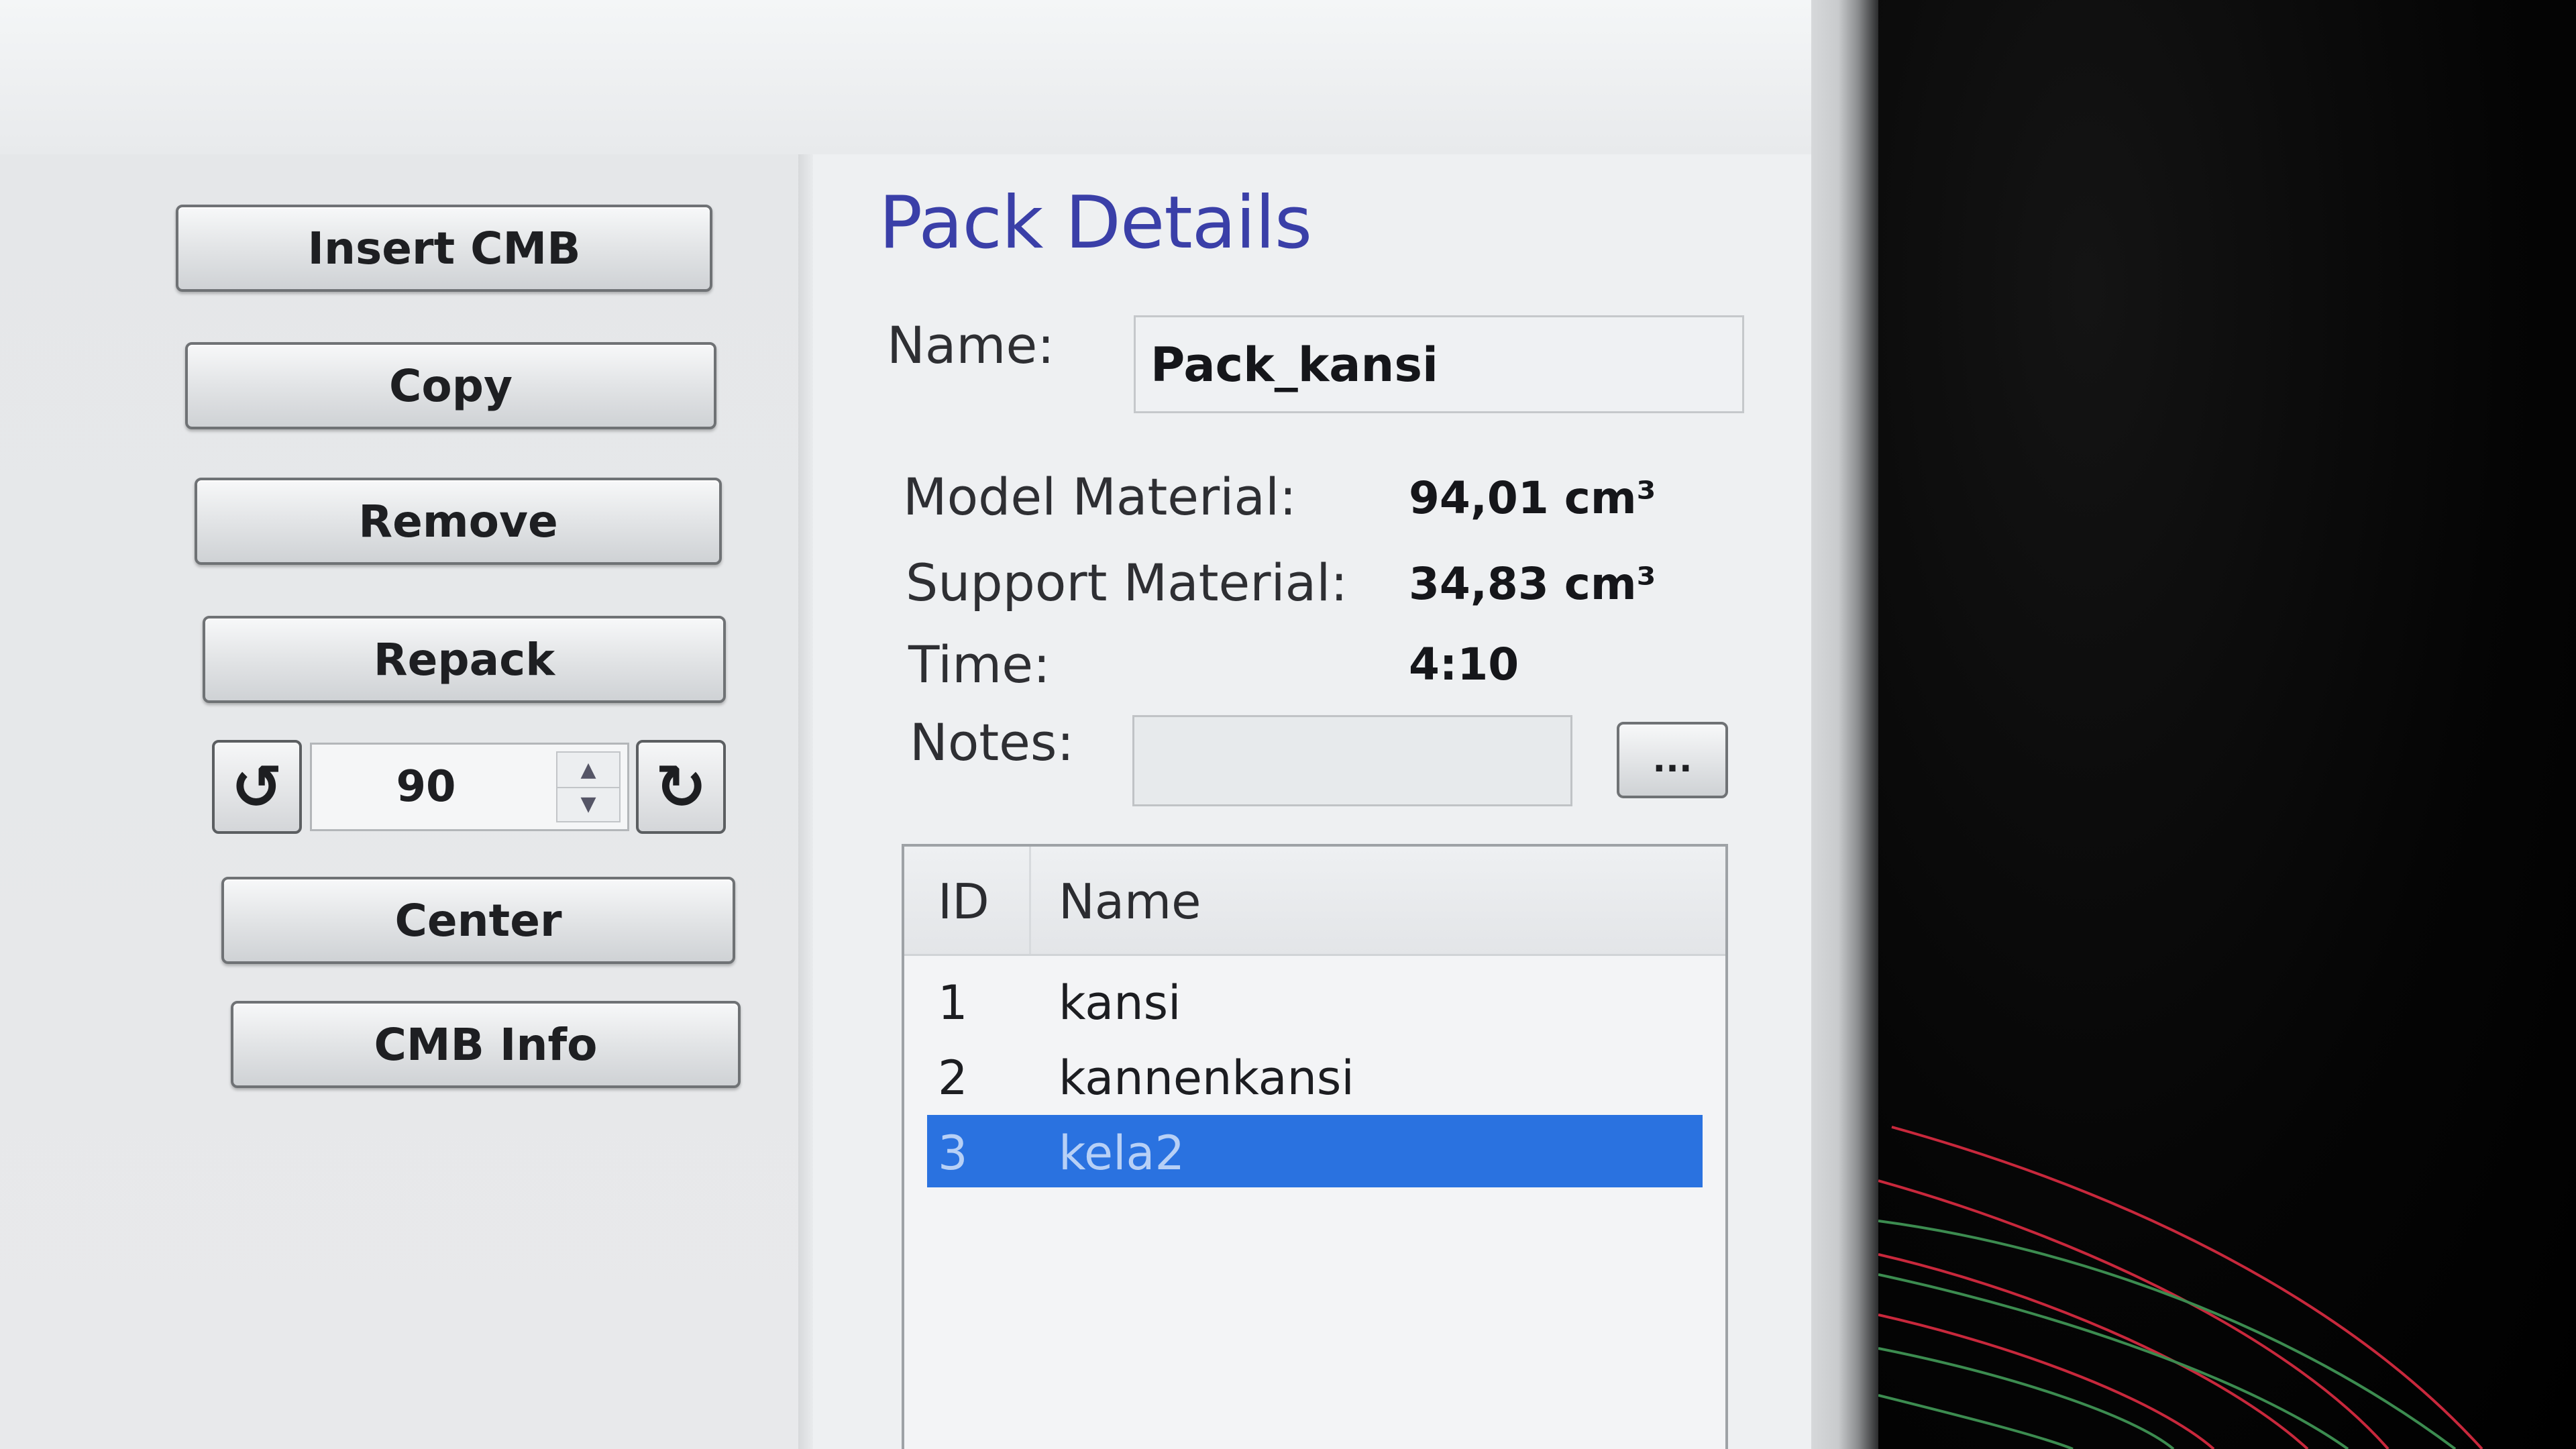 The width and height of the screenshot is (2576, 1449). What do you see at coordinates (953, 1002) in the screenshot?
I see `list-item-id: 1` at bounding box center [953, 1002].